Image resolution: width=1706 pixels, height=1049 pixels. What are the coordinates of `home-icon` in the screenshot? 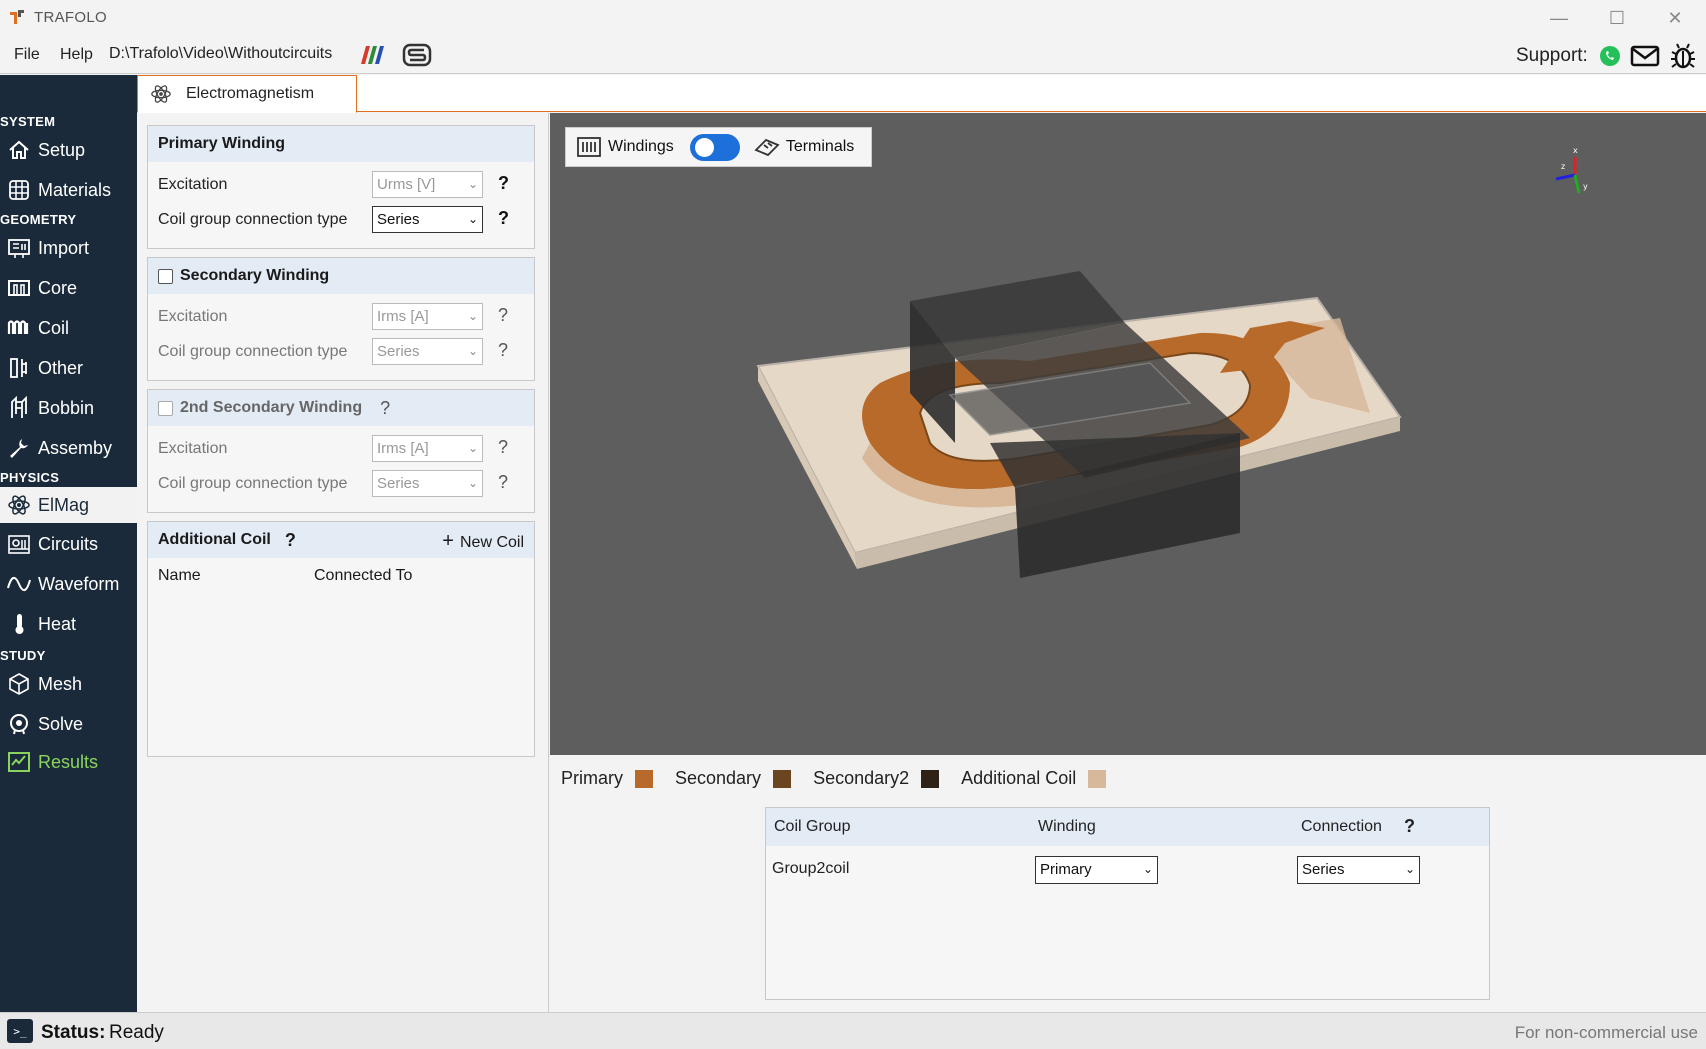 It's located at (19, 150).